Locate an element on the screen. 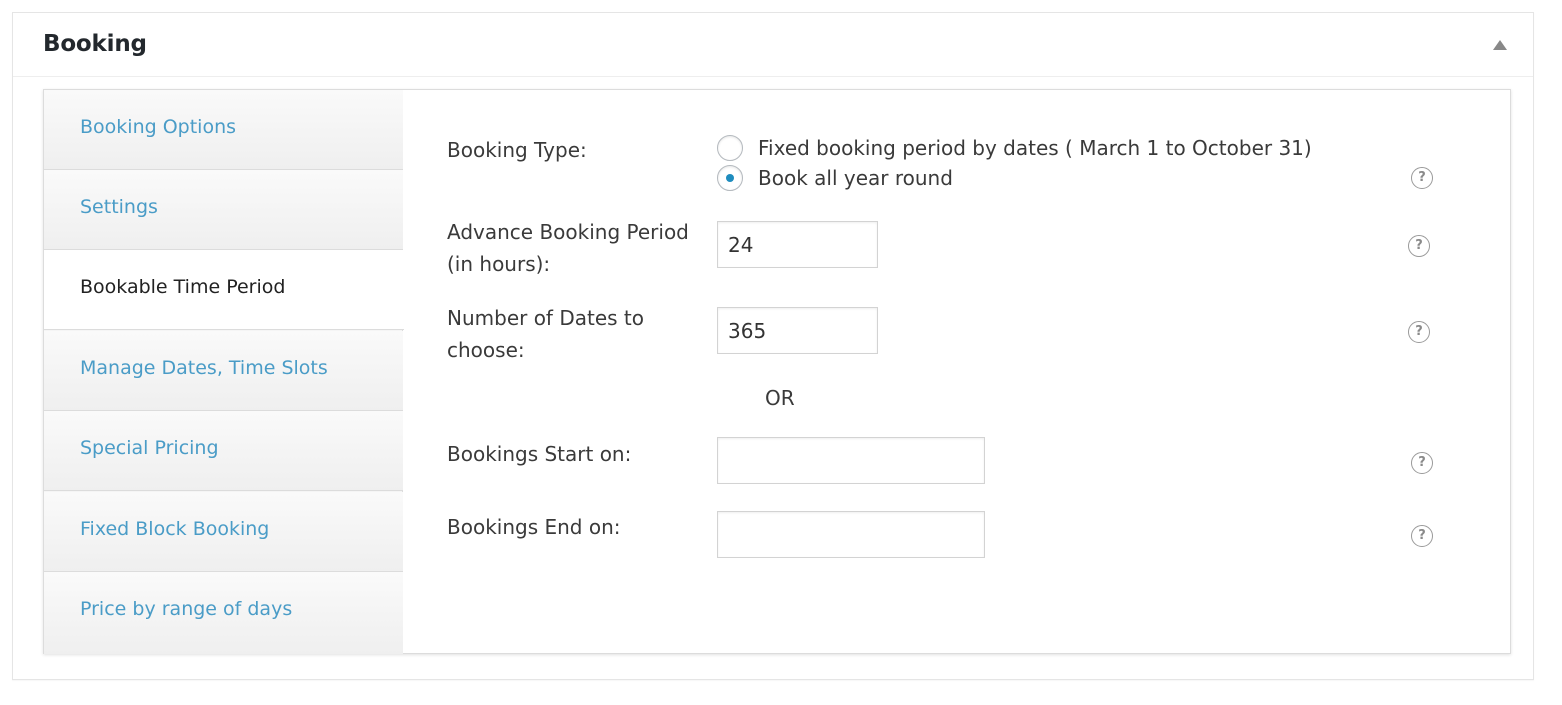 The height and width of the screenshot is (705, 1562). tab-label: Special Pricing is located at coordinates (149, 448).